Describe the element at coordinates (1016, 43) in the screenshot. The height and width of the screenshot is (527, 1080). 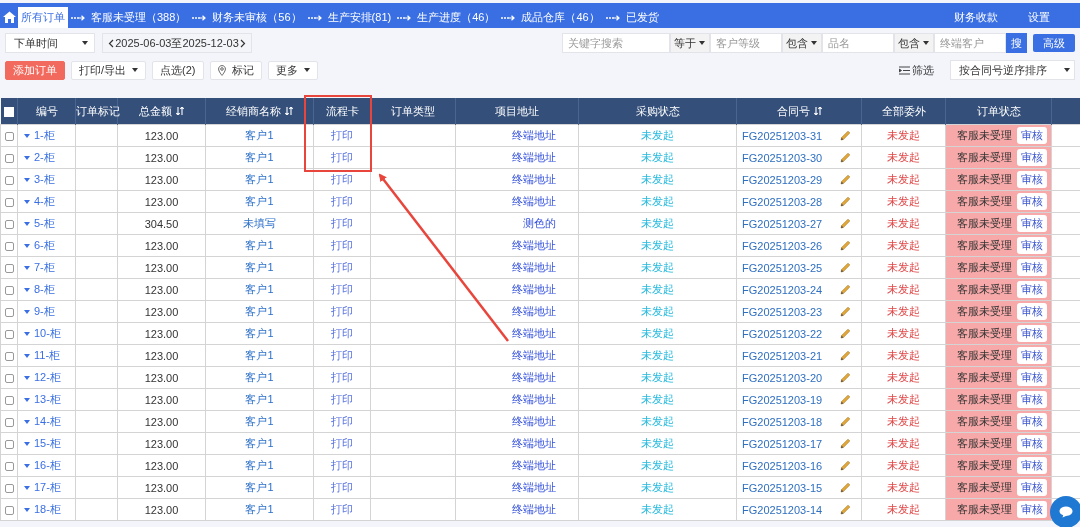
I see `search-button: 搜` at that location.